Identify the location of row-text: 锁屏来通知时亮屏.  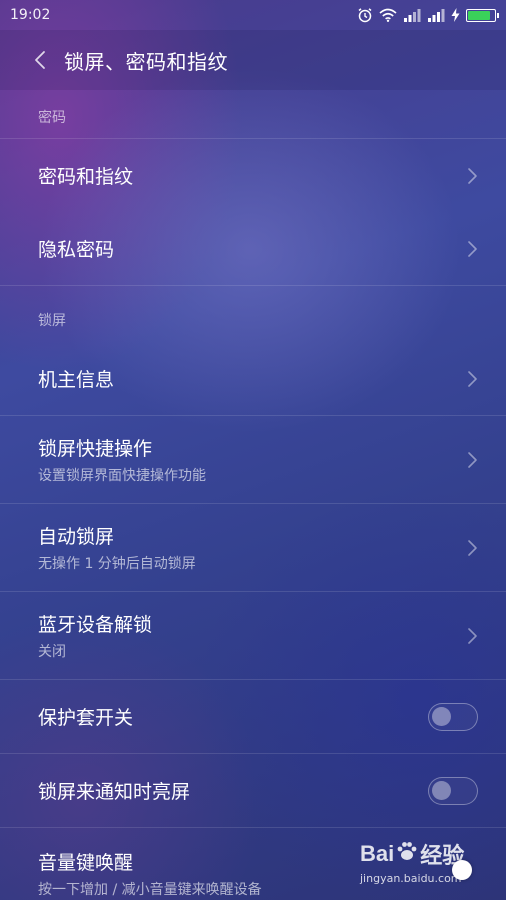
(114, 790).